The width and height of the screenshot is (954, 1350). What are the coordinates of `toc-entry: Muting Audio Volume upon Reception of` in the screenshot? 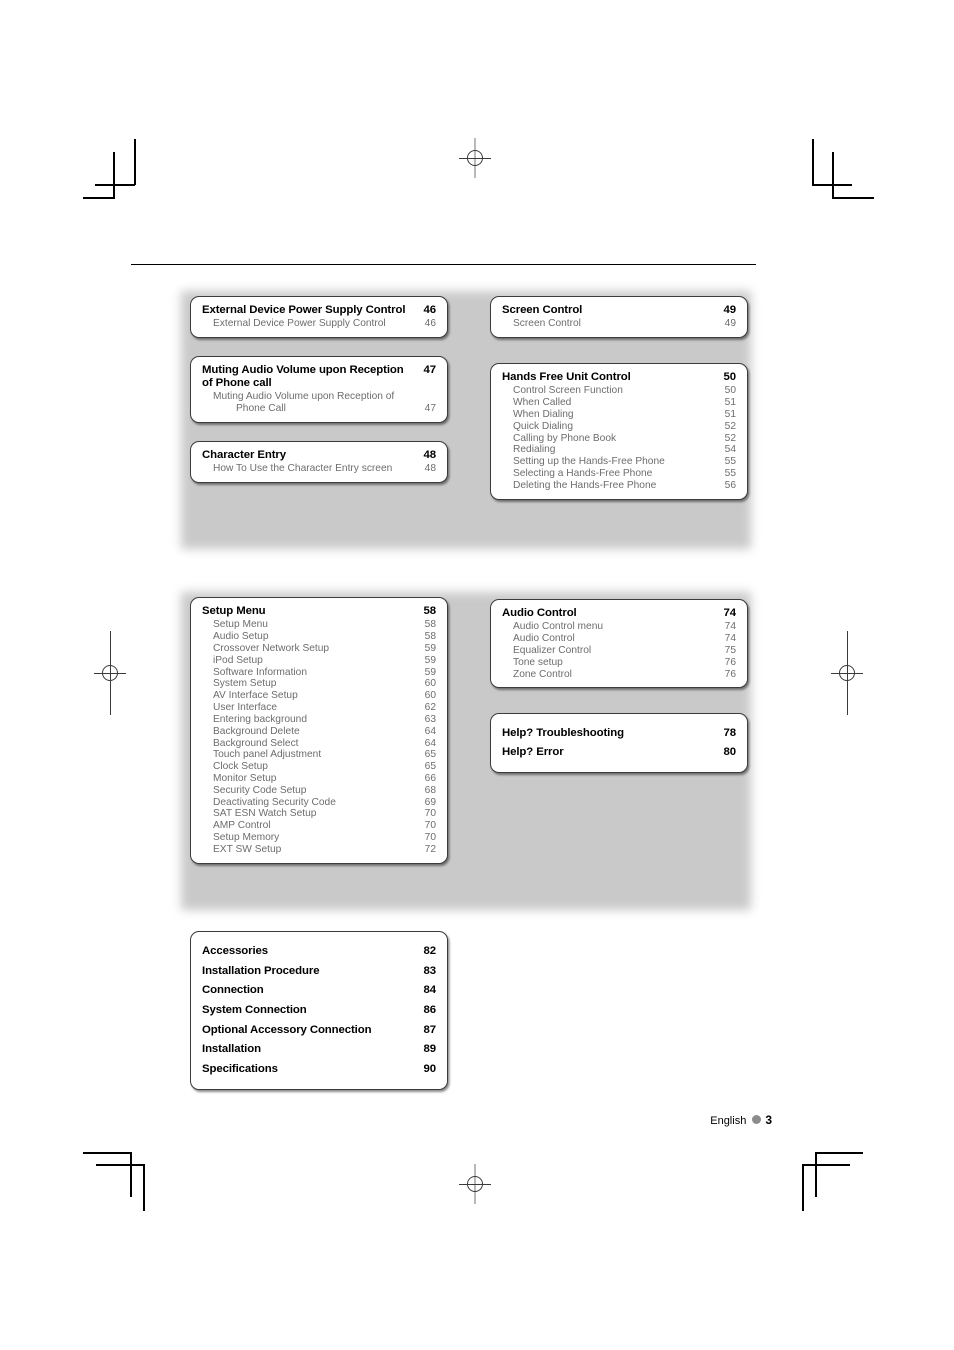 It's located at (319, 397).